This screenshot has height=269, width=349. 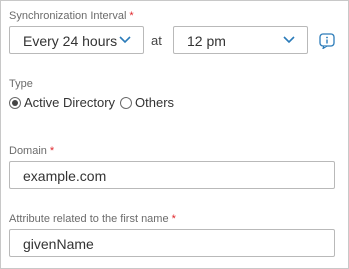 What do you see at coordinates (70, 102) in the screenshot?
I see `radio-active-directory-label: Active Directory` at bounding box center [70, 102].